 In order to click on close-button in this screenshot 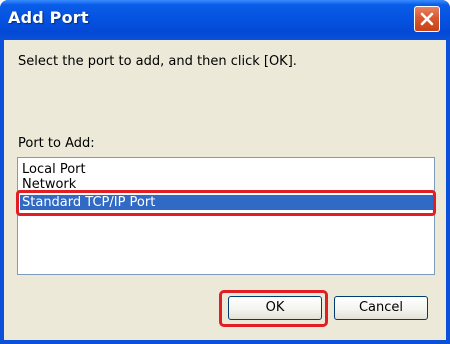, I will do `click(427, 19)`.